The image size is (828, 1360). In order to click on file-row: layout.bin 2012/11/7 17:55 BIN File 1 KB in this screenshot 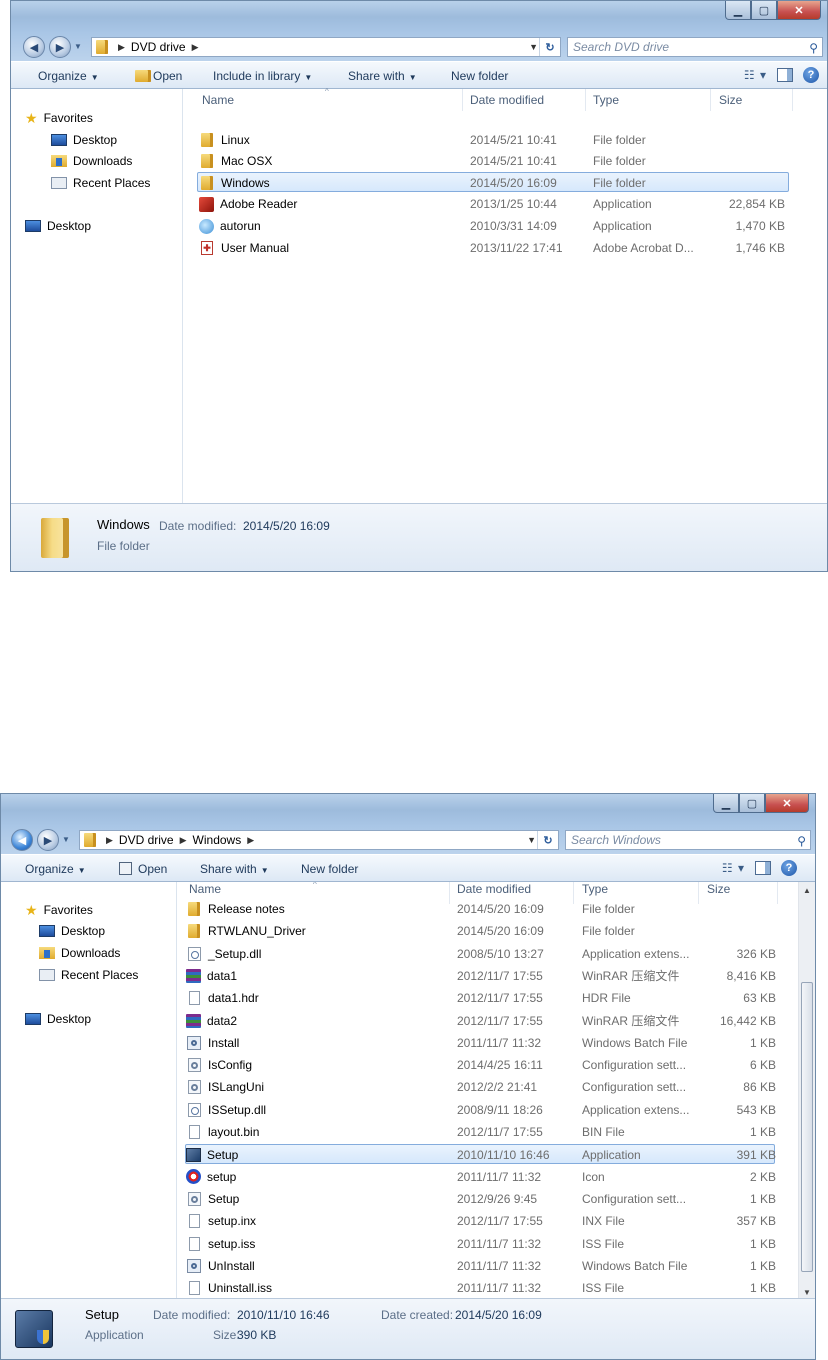, I will do `click(481, 1132)`.